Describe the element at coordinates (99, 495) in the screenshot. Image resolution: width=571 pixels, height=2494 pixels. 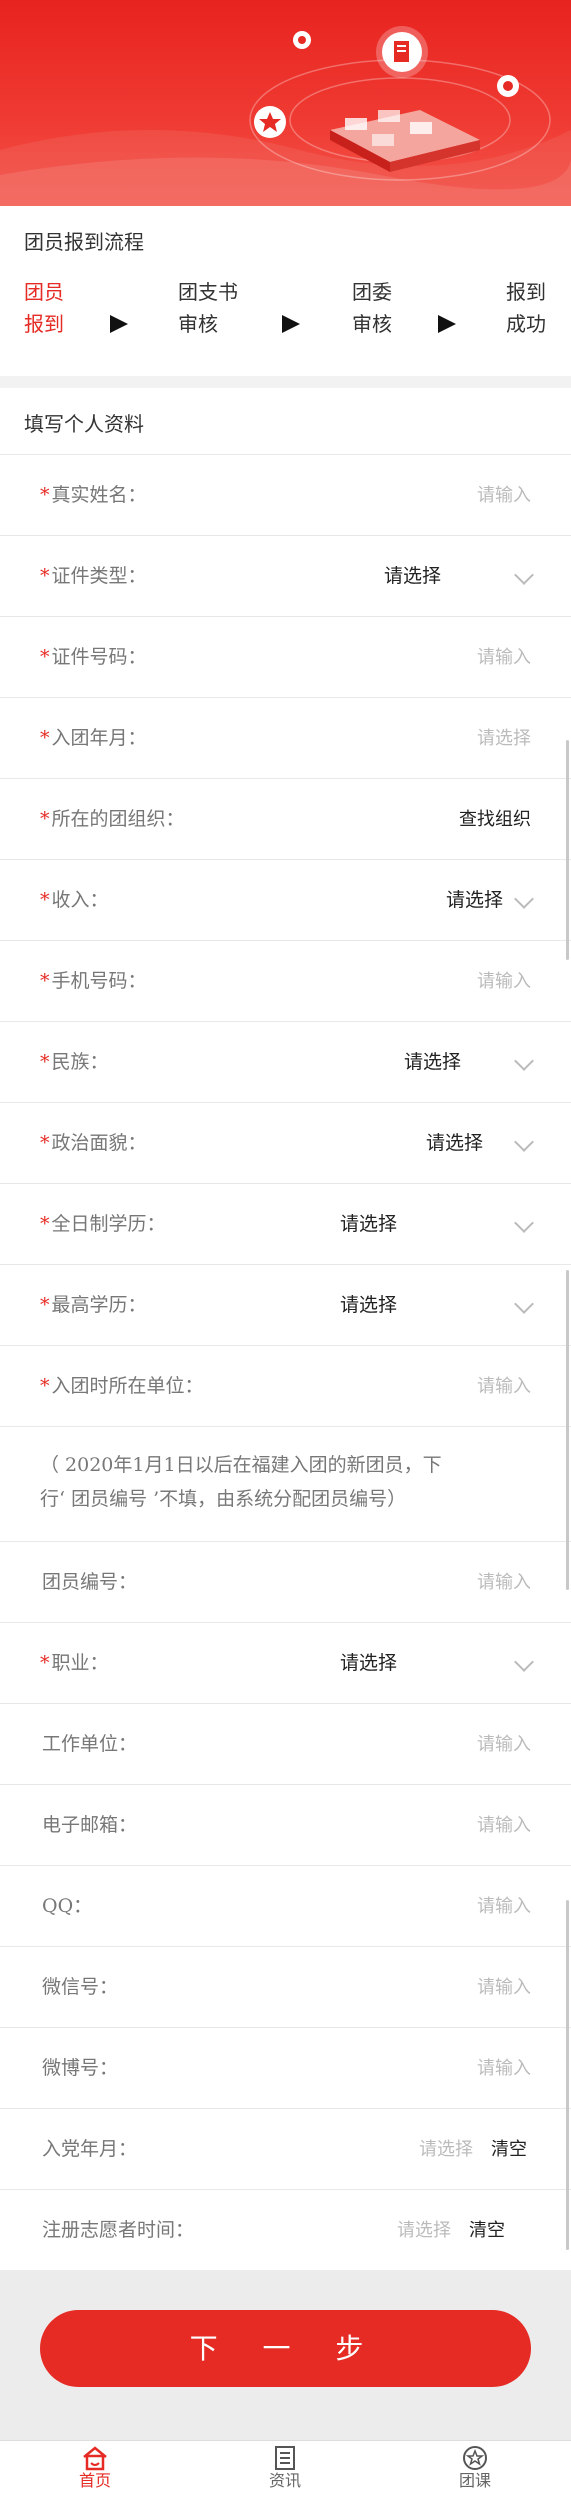
I see `field-label: 真实姓名：` at that location.